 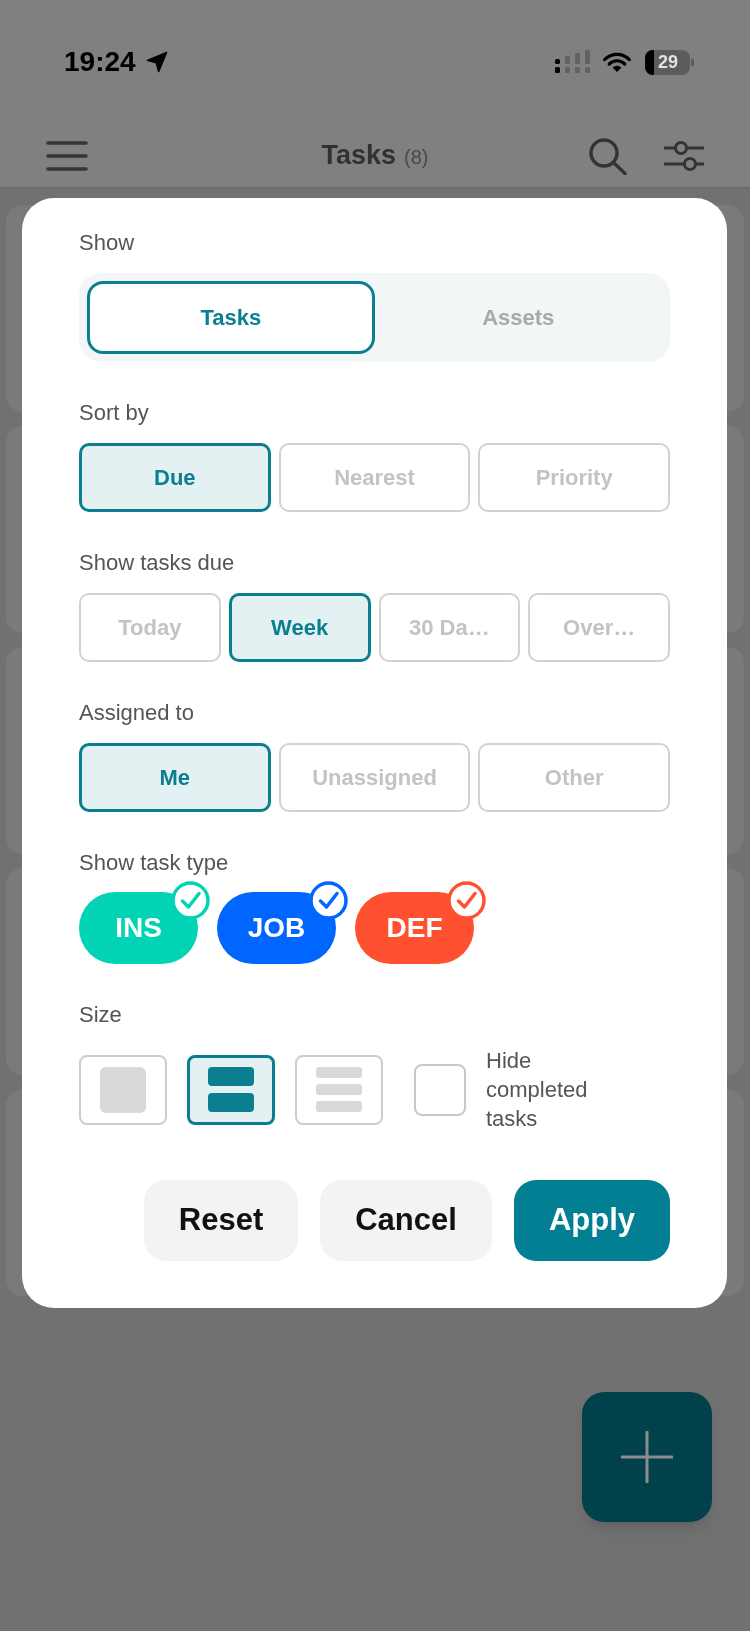 I want to click on option-button: Priority, so click(x=574, y=477).